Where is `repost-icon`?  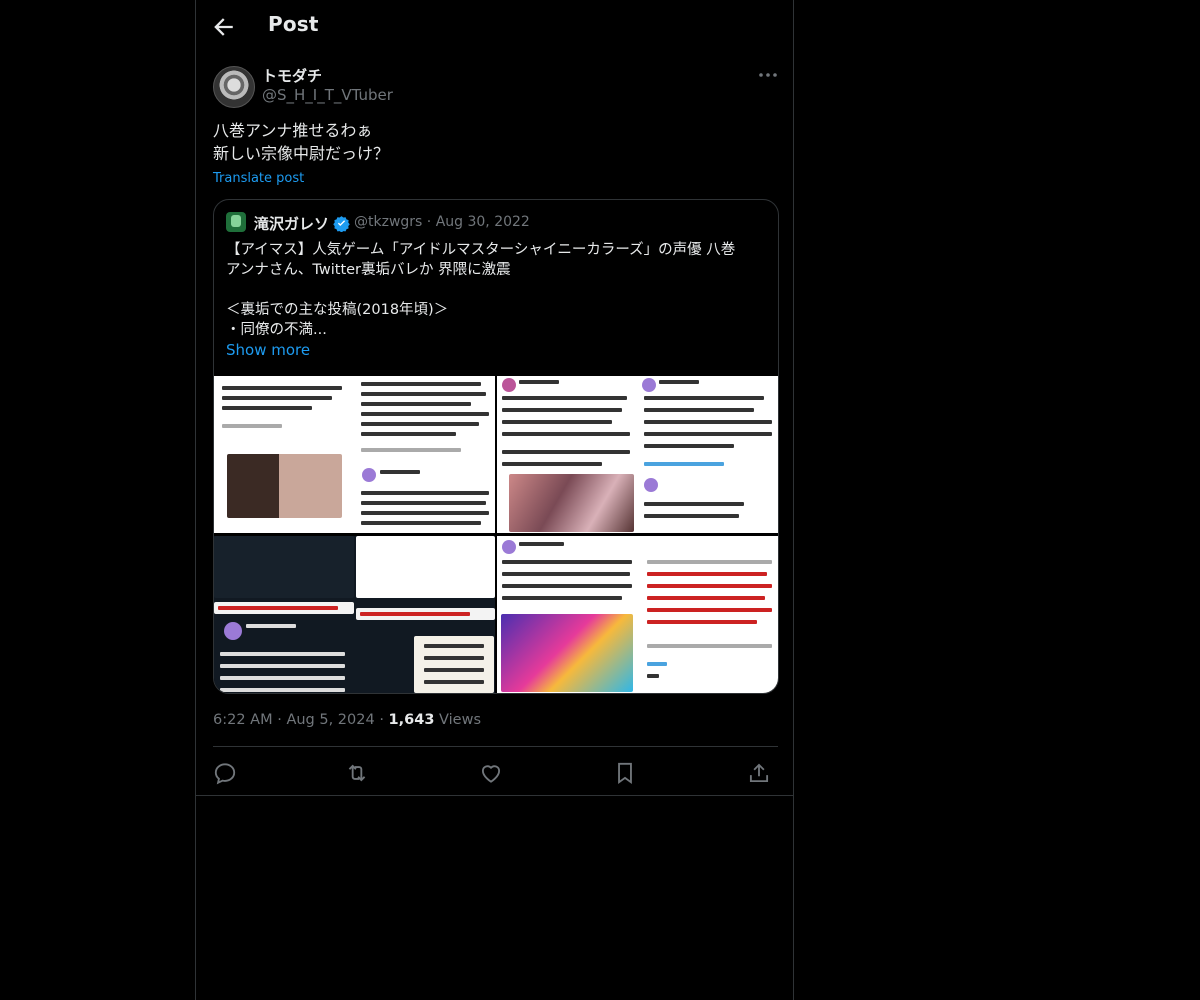
repost-icon is located at coordinates (357, 773).